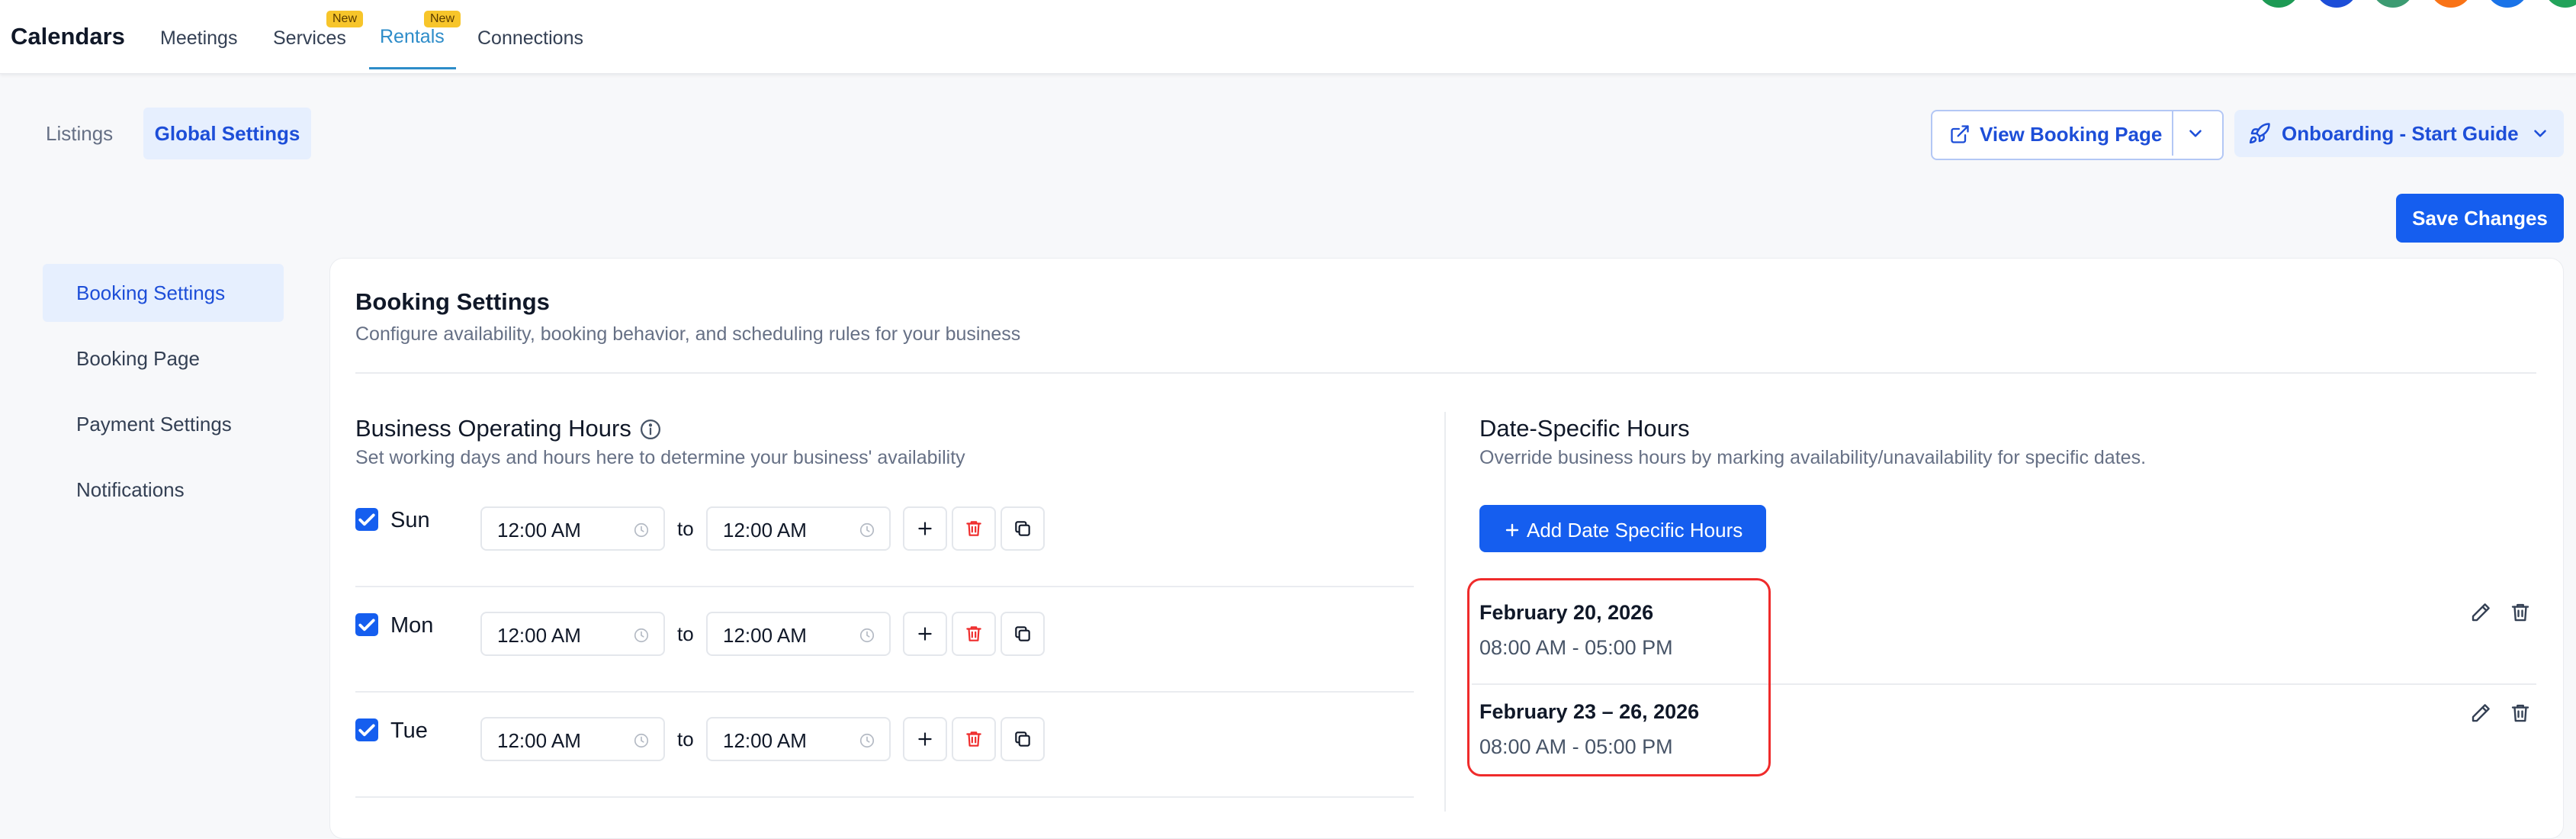 Image resolution: width=2576 pixels, height=839 pixels. What do you see at coordinates (974, 634) in the screenshot?
I see `delete-time-slot-button-mon` at bounding box center [974, 634].